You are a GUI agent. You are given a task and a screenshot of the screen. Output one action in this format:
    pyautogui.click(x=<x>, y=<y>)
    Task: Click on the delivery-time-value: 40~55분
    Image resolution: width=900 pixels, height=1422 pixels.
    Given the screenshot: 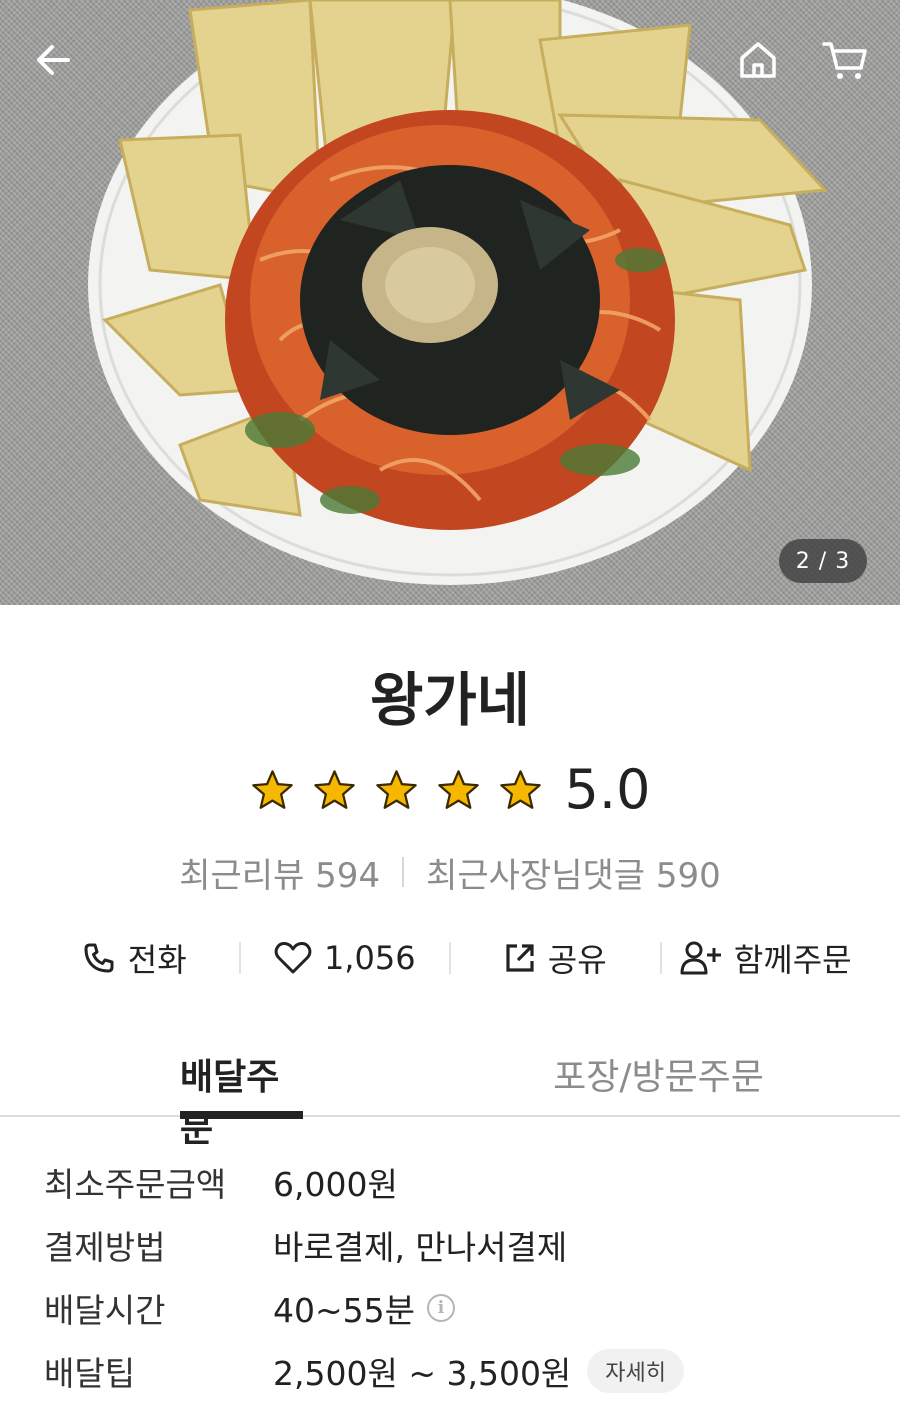 What is the action you would take?
    pyautogui.click(x=344, y=1310)
    